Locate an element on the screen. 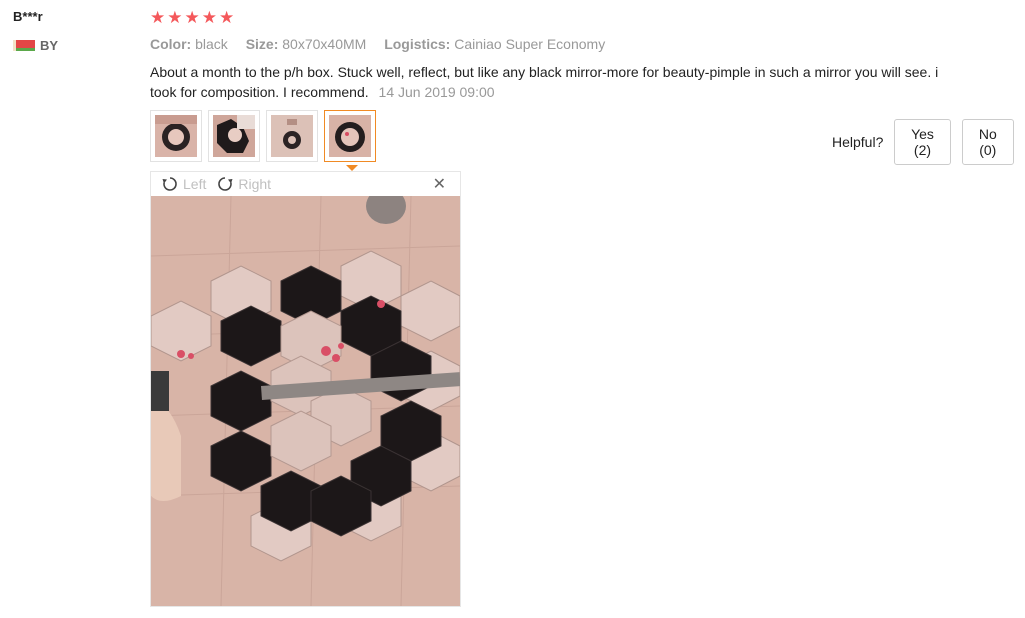 This screenshot has width=1025, height=618. helpful-label: Helpful? is located at coordinates (858, 142).